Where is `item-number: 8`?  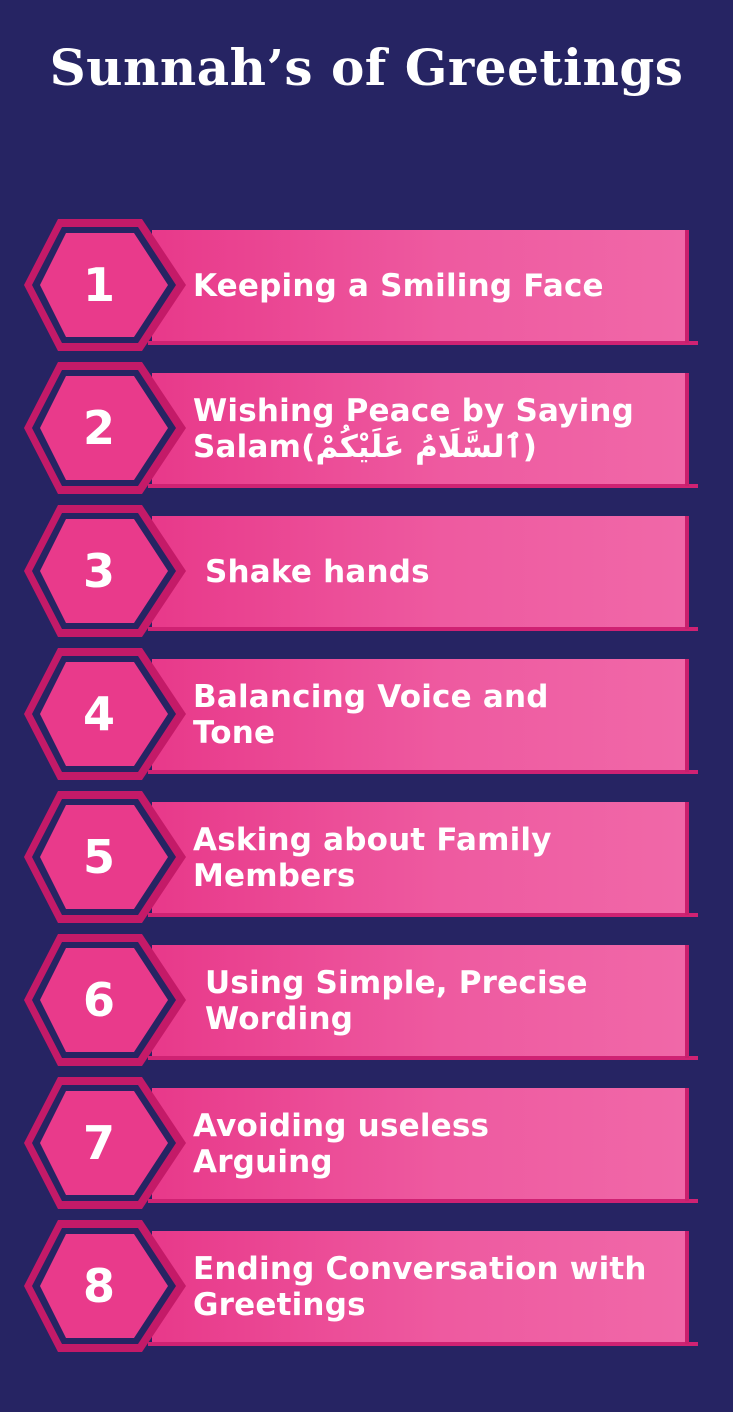
item-number: 8 is located at coordinates (98, 1286).